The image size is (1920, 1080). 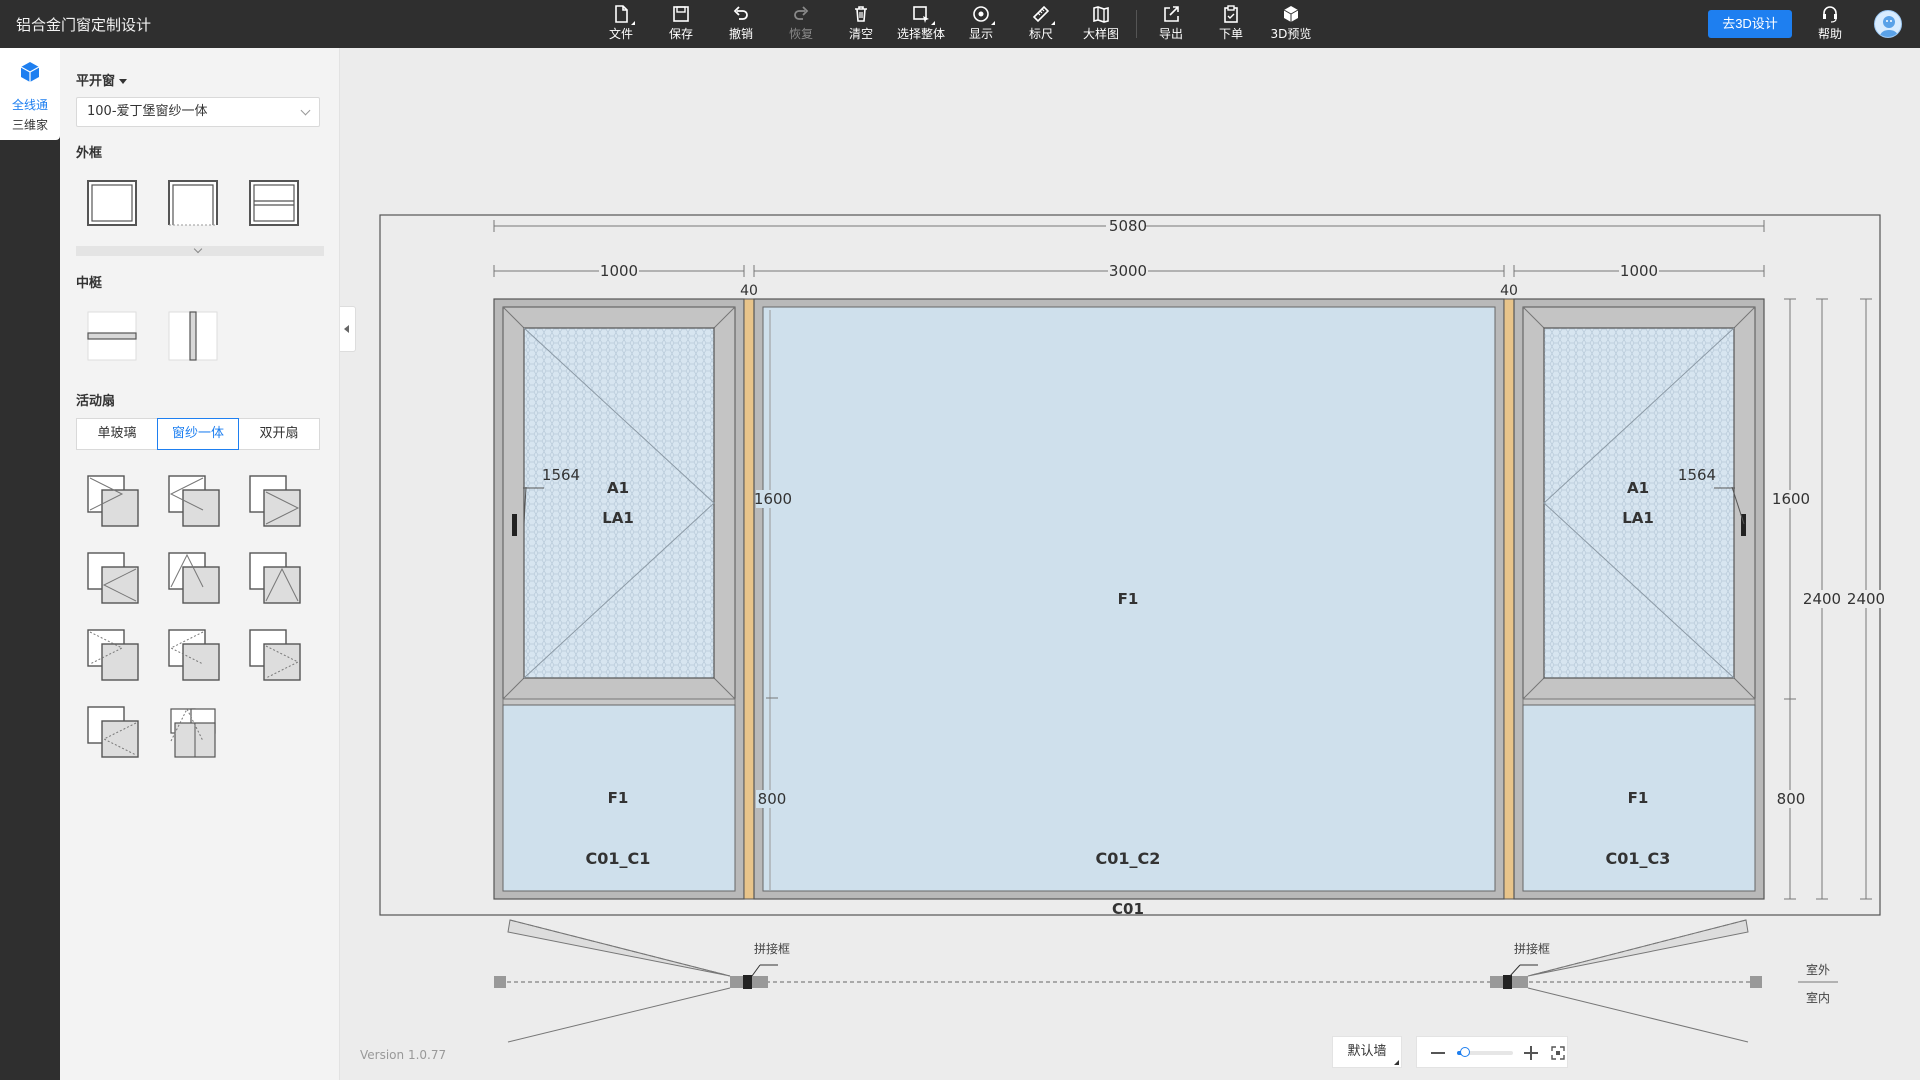 What do you see at coordinates (123, 81) in the screenshot?
I see `caret-down-icon` at bounding box center [123, 81].